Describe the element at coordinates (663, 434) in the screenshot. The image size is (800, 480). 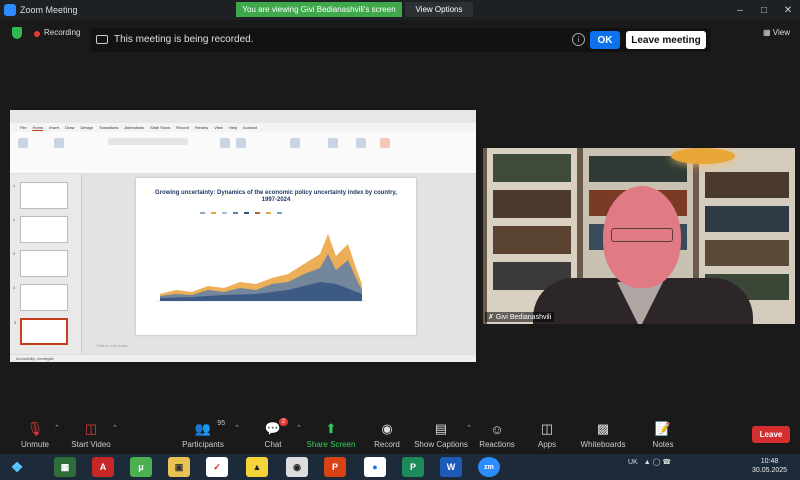
I see `notes-button: 📝 Notes` at that location.